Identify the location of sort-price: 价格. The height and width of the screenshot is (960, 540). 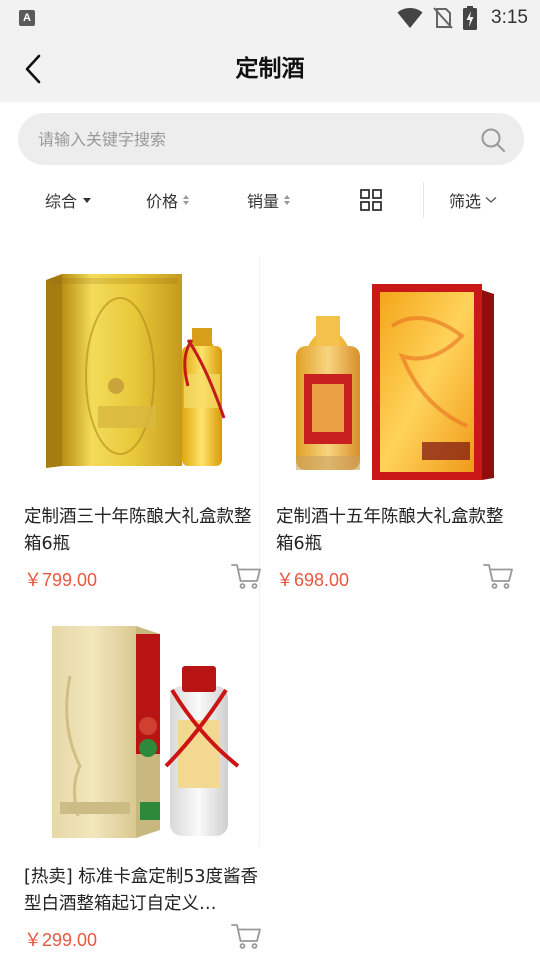
(168, 200).